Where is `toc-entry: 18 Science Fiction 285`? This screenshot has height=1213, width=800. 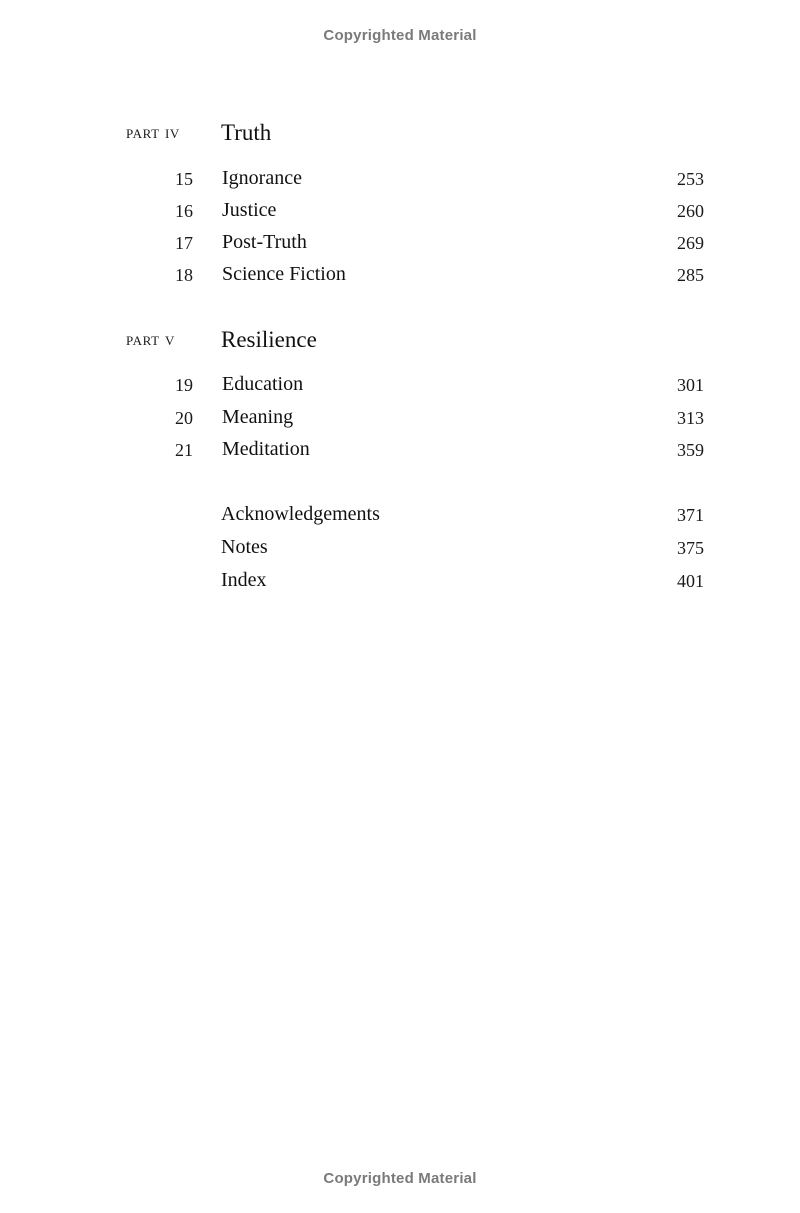
toc-entry: 18 Science Fiction 285 is located at coordinates (400, 276).